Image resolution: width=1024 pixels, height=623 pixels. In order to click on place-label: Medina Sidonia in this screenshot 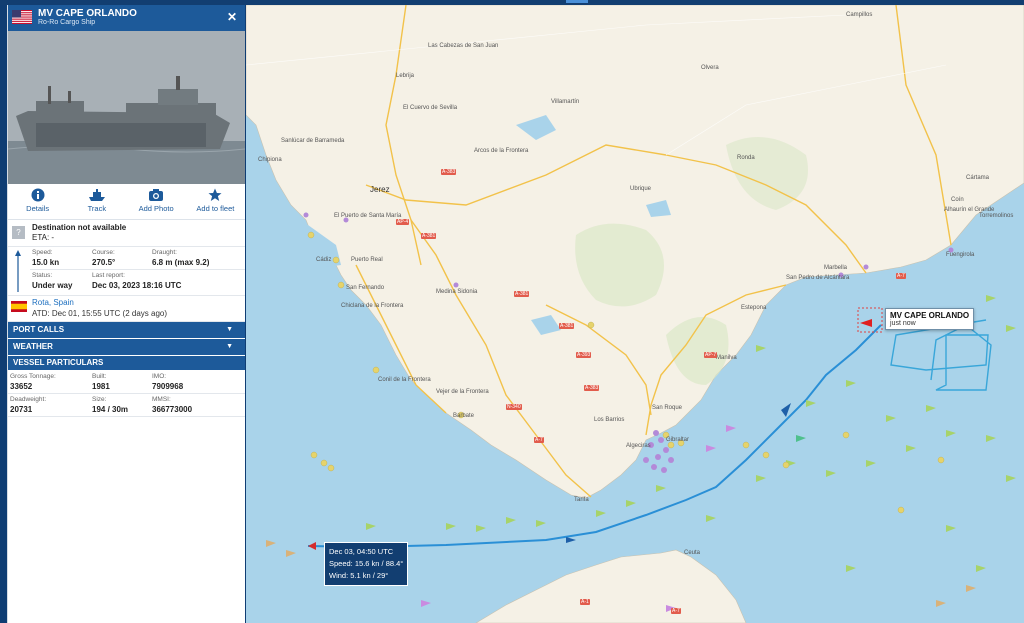, I will do `click(457, 292)`.